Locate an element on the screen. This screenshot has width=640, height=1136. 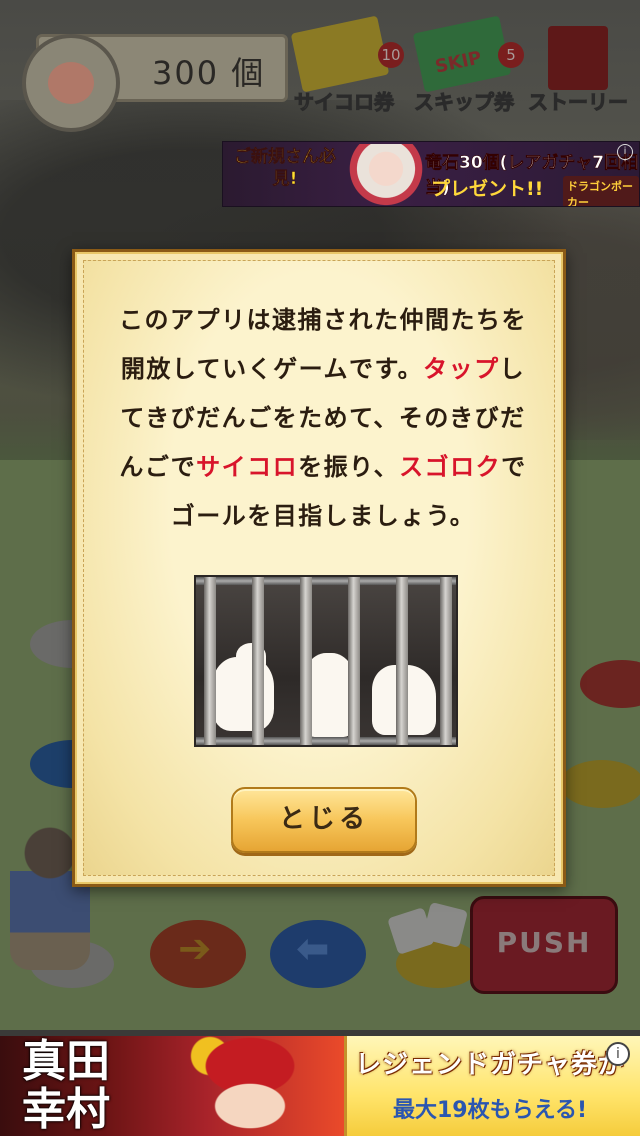
ad-gacha-subline: 最大19枚もらえる! is located at coordinates (490, 1110).